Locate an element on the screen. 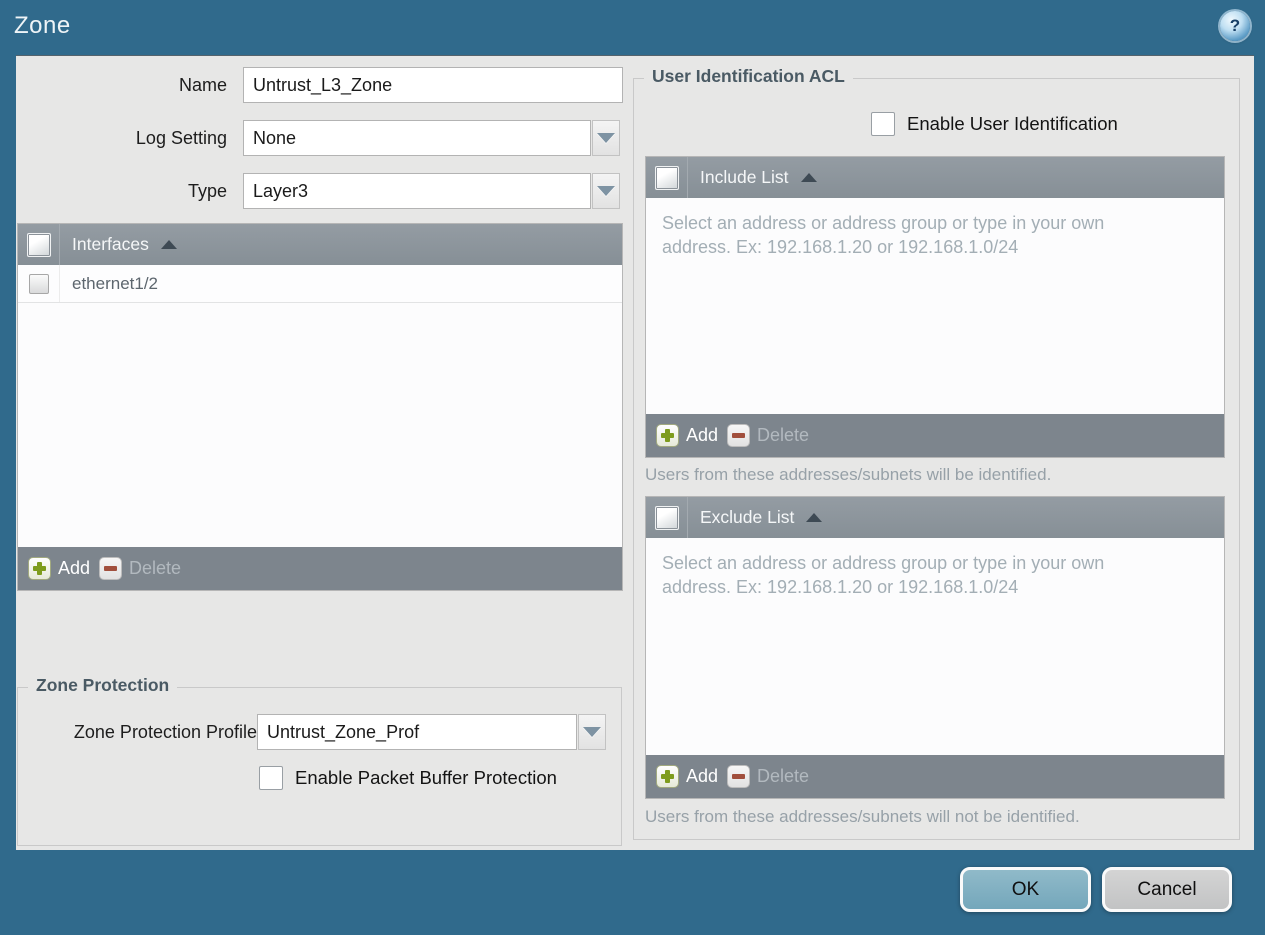 The height and width of the screenshot is (935, 1265). zone-protection-profile-dropdown-button is located at coordinates (592, 732).